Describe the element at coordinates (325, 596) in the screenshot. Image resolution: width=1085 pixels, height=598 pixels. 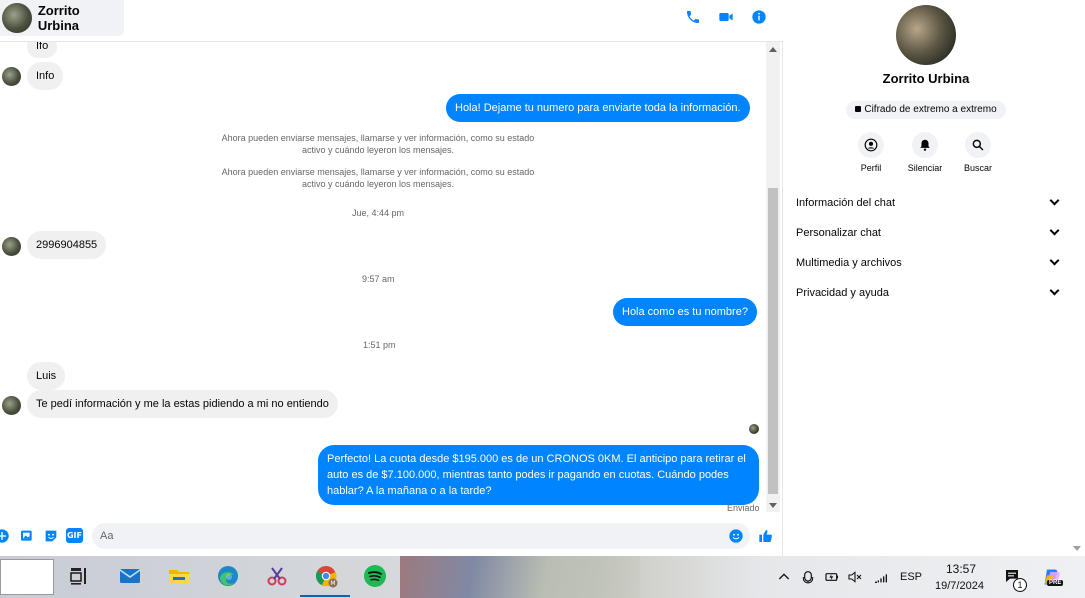
I see `active-app-indicator` at that location.